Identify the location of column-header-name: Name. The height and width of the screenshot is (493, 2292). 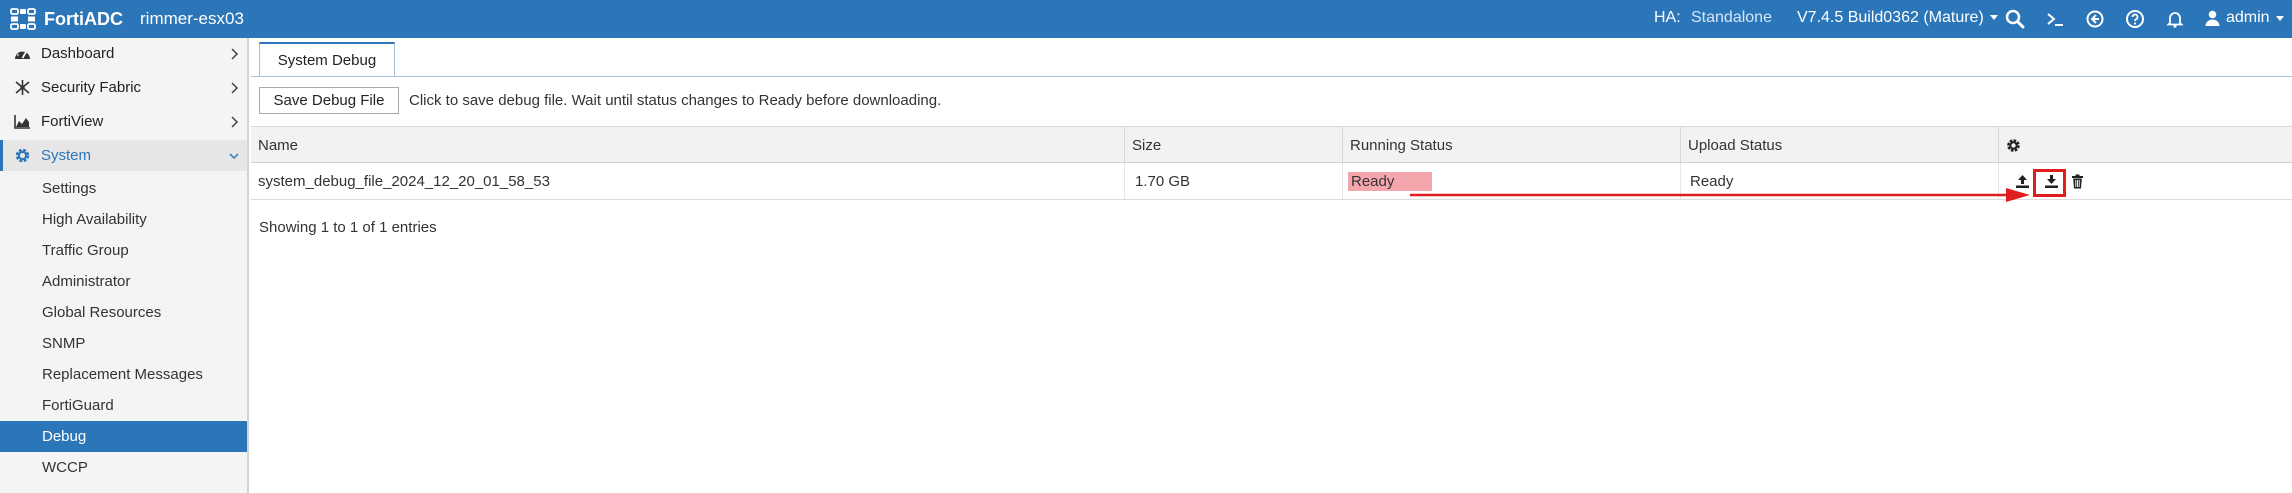
(688, 145).